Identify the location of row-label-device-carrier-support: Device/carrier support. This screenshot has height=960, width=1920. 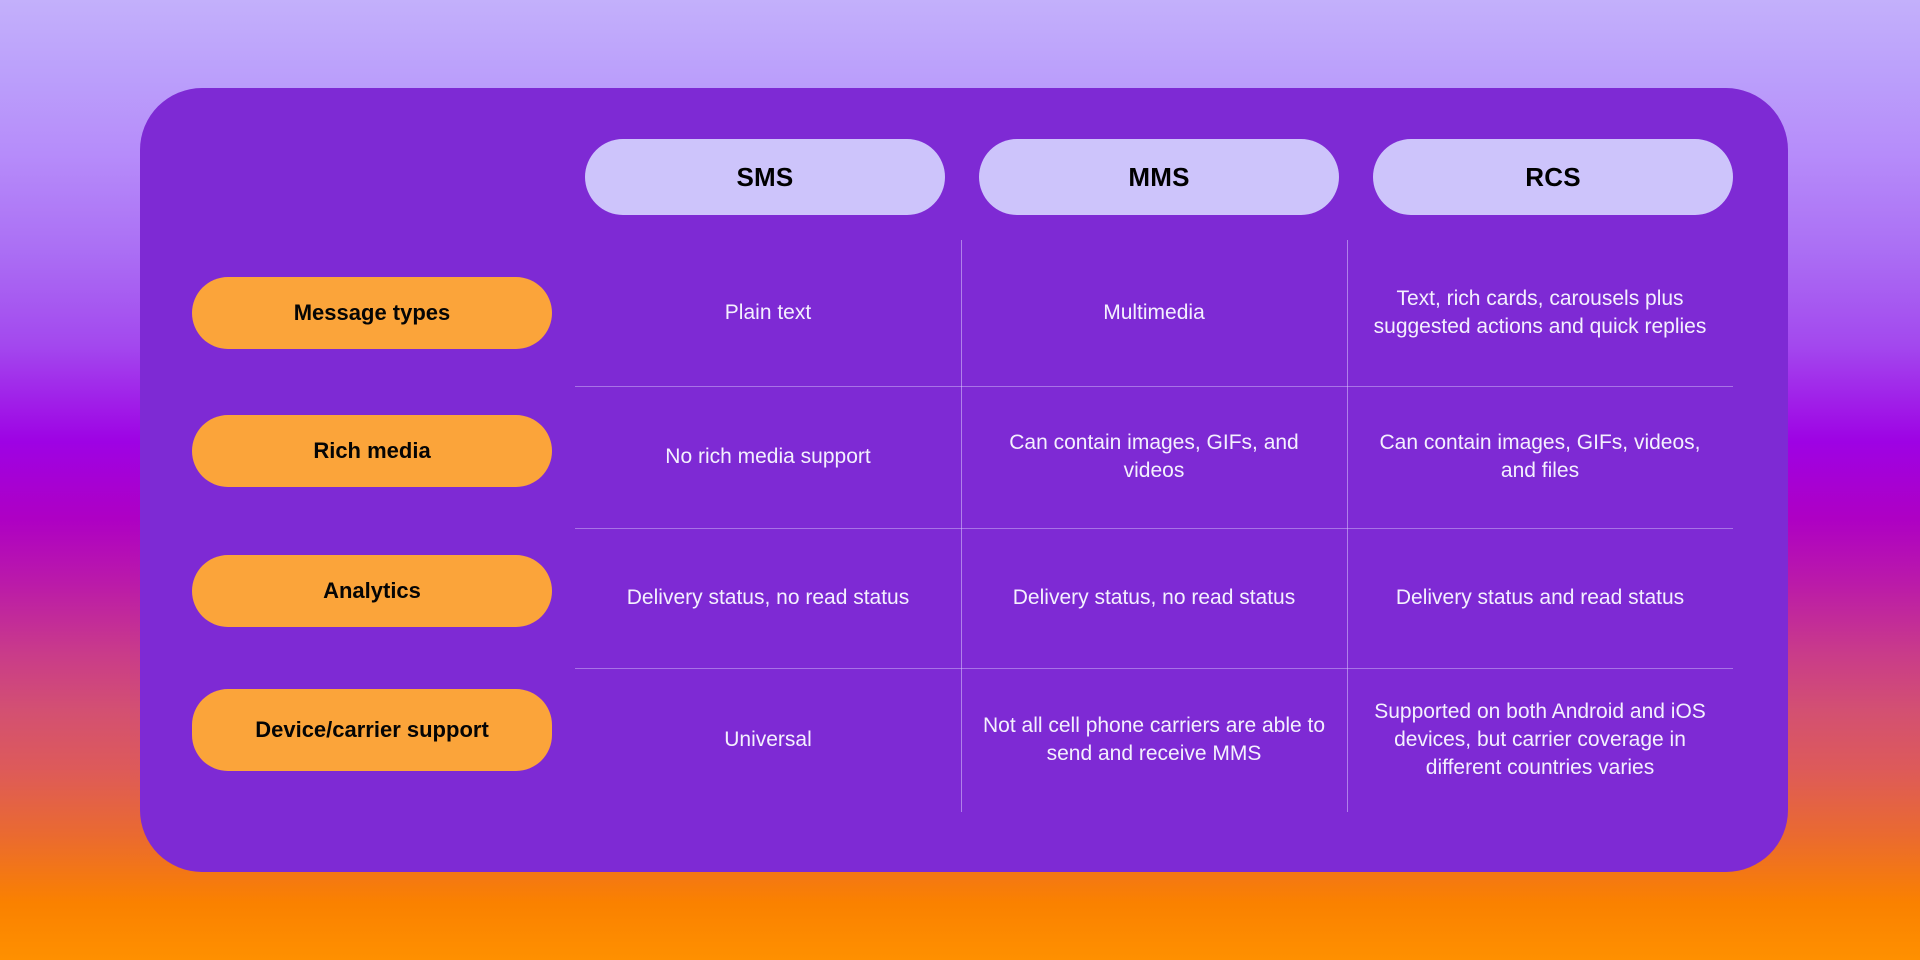
(372, 730).